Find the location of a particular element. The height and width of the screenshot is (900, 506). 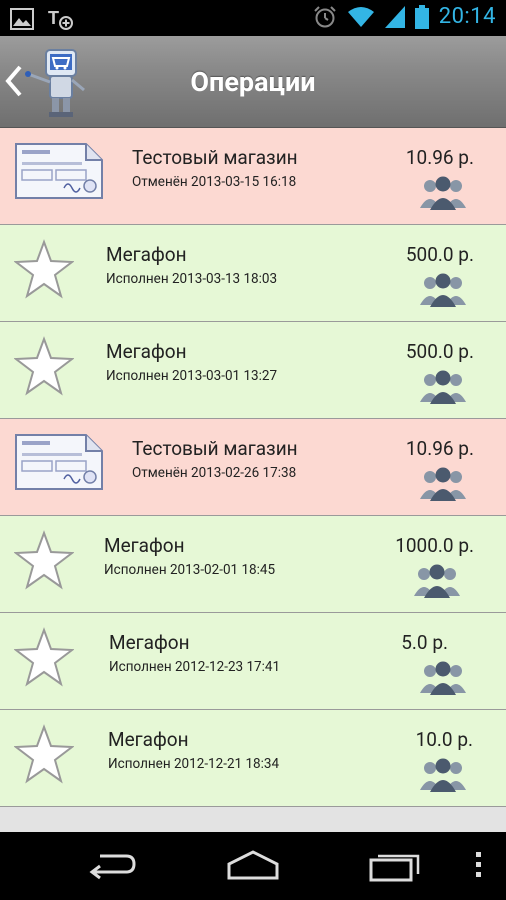

operation-status: Исполнен 2013-02-01 18:45 is located at coordinates (190, 570).